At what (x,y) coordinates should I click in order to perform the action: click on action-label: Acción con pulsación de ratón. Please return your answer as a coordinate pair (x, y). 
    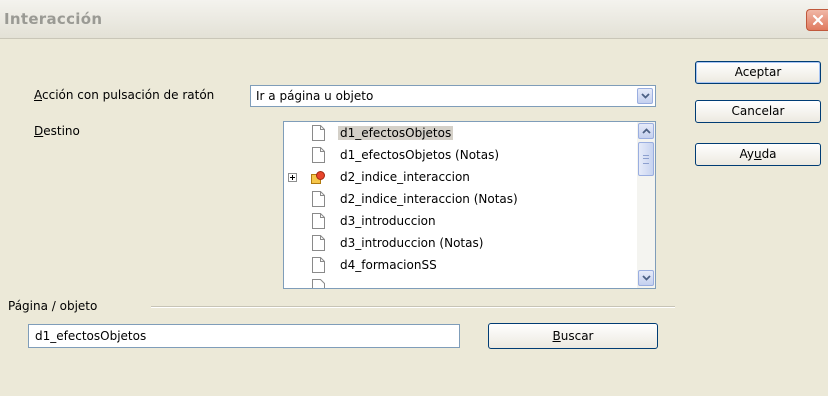
    Looking at the image, I should click on (124, 95).